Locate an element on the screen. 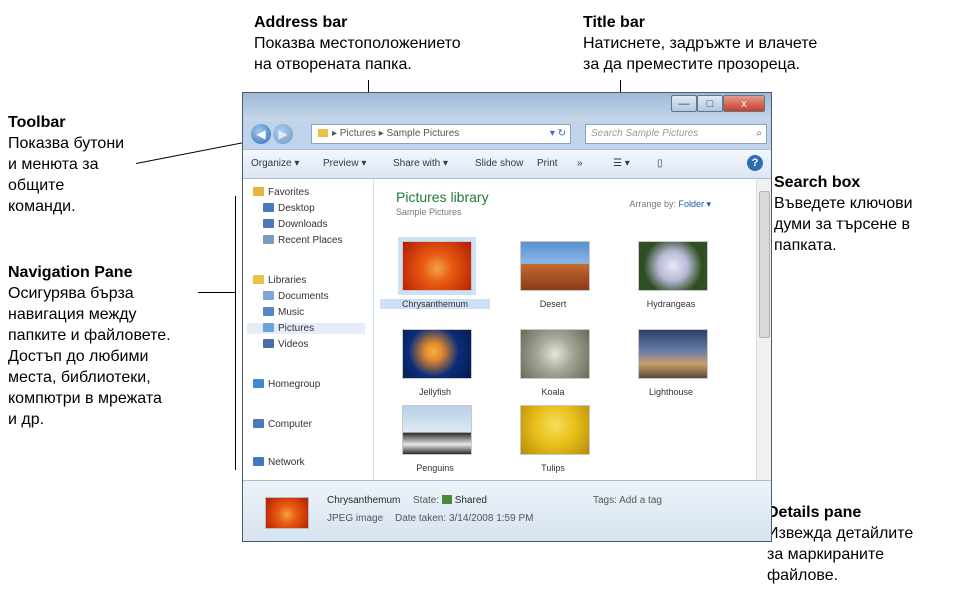 This screenshot has width=961, height=593. file-name: Penguins is located at coordinates (435, 468).